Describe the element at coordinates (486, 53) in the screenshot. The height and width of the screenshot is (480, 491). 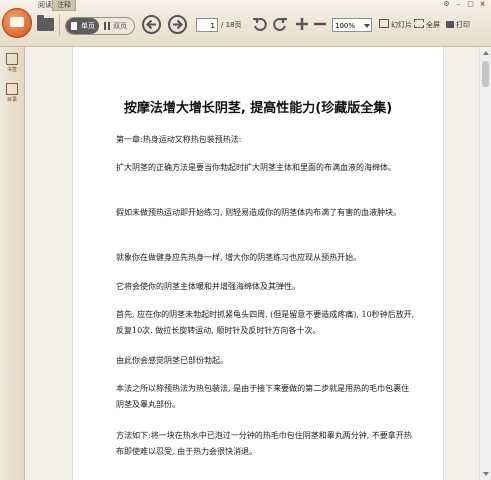
I see `scroll-up-icon` at that location.